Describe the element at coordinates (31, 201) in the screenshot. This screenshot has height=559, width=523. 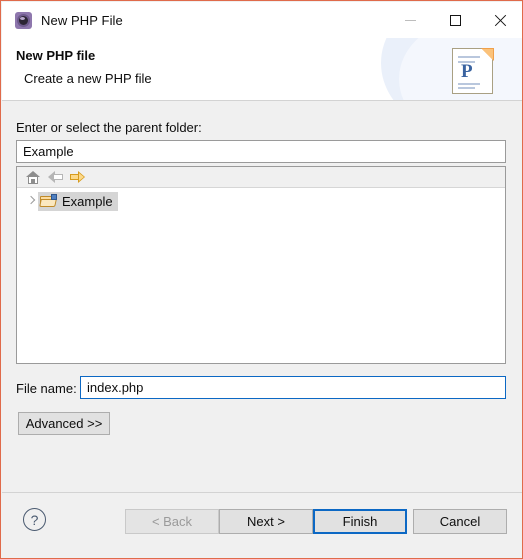
I see `chevron-right-icon` at that location.